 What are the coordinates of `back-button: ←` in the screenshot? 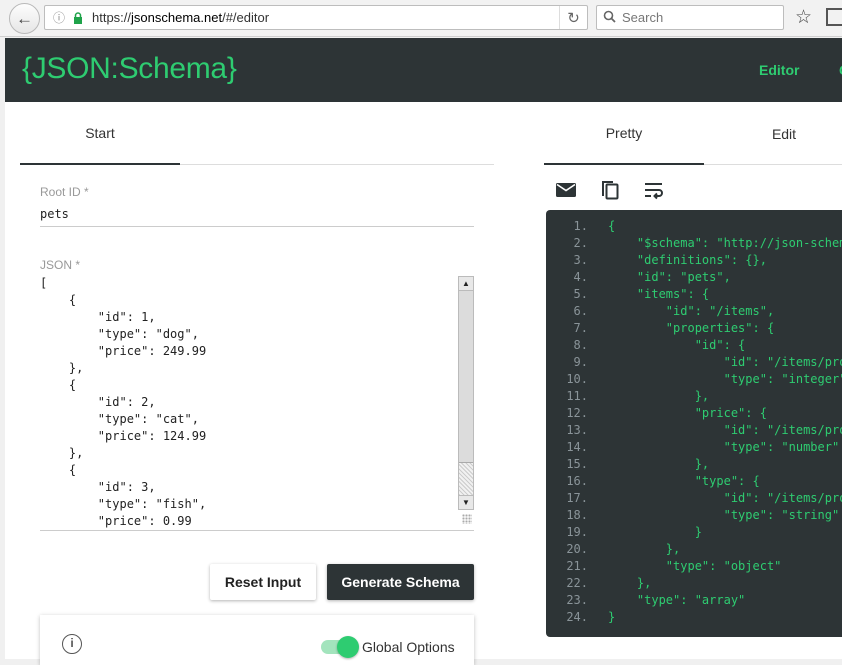 It's located at (24, 18).